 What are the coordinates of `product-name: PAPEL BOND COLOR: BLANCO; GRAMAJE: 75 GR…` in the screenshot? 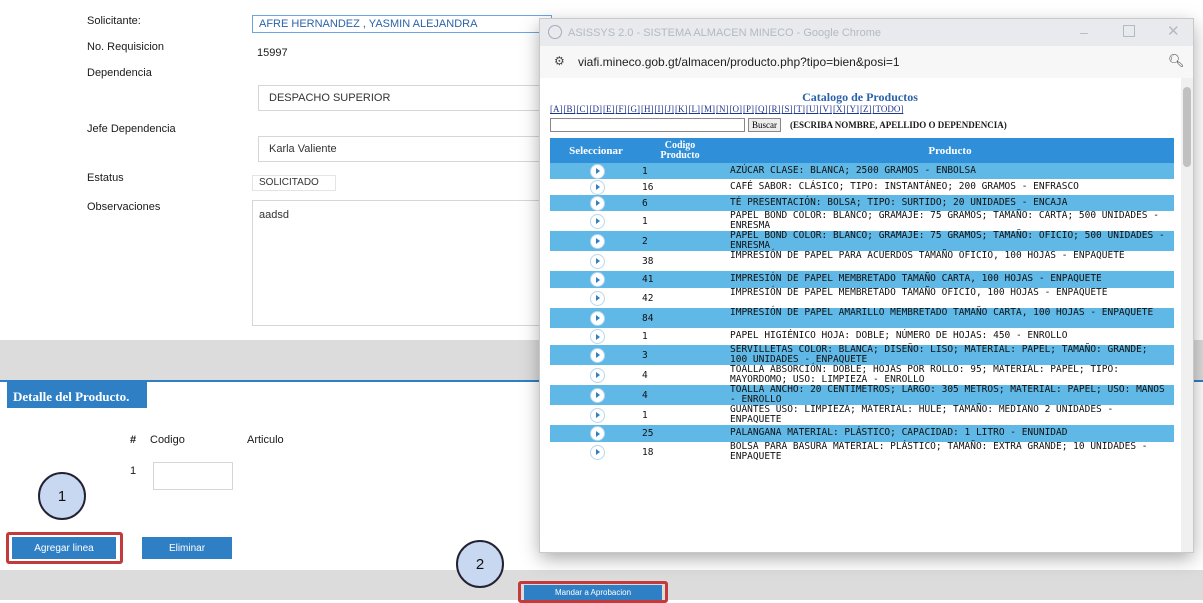 It's located at (947, 240).